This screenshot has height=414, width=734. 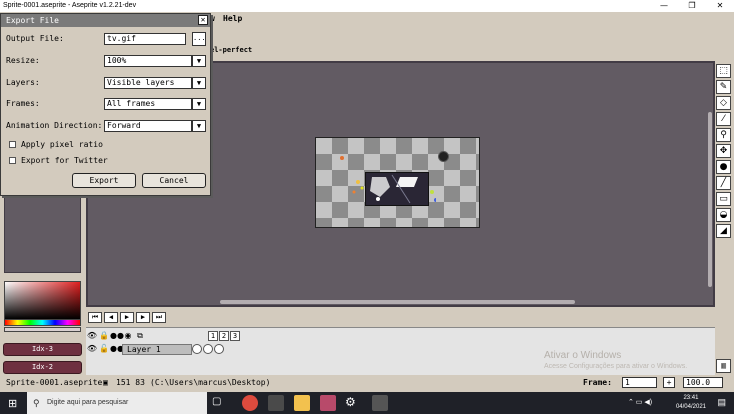 I want to click on resize-select: 100%, so click(x=148, y=61).